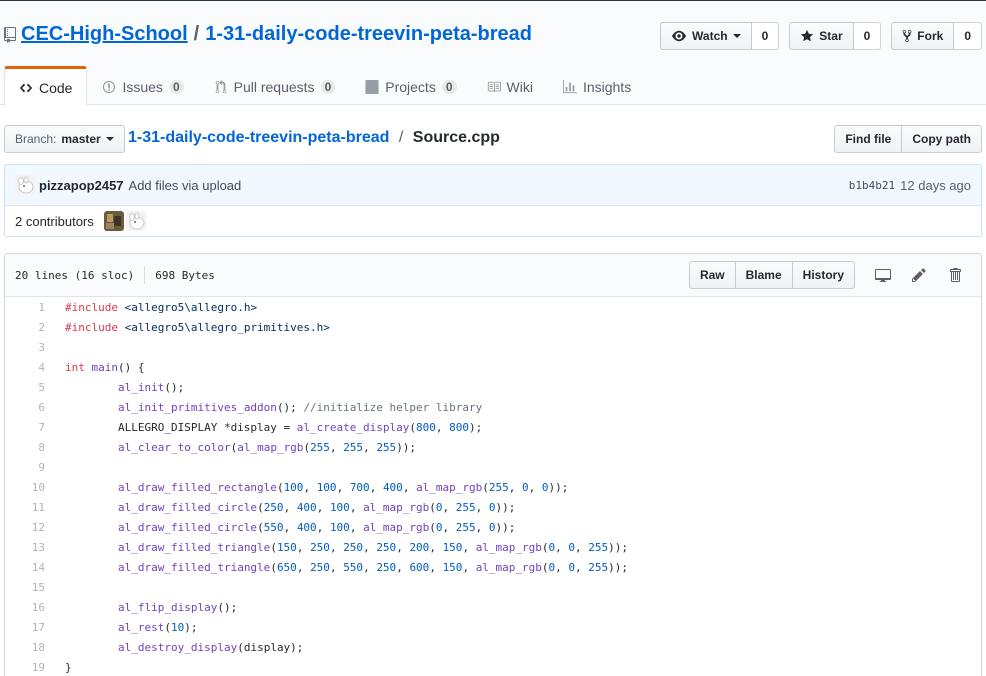  Describe the element at coordinates (30, 588) in the screenshot. I see `line-number: 15` at that location.